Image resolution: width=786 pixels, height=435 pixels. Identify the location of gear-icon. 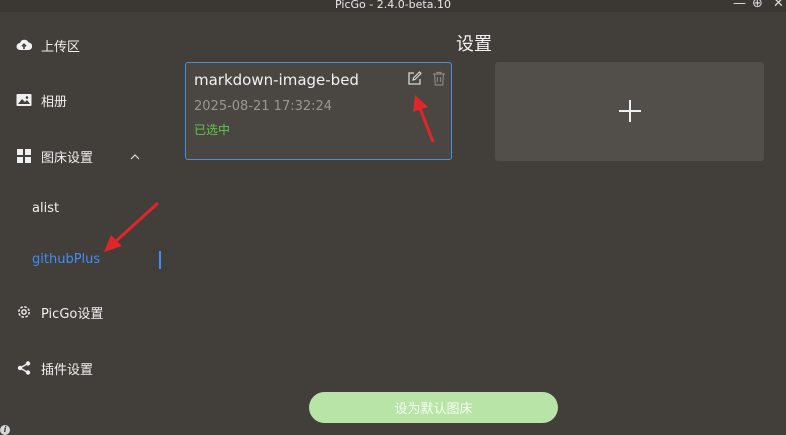
(24, 312).